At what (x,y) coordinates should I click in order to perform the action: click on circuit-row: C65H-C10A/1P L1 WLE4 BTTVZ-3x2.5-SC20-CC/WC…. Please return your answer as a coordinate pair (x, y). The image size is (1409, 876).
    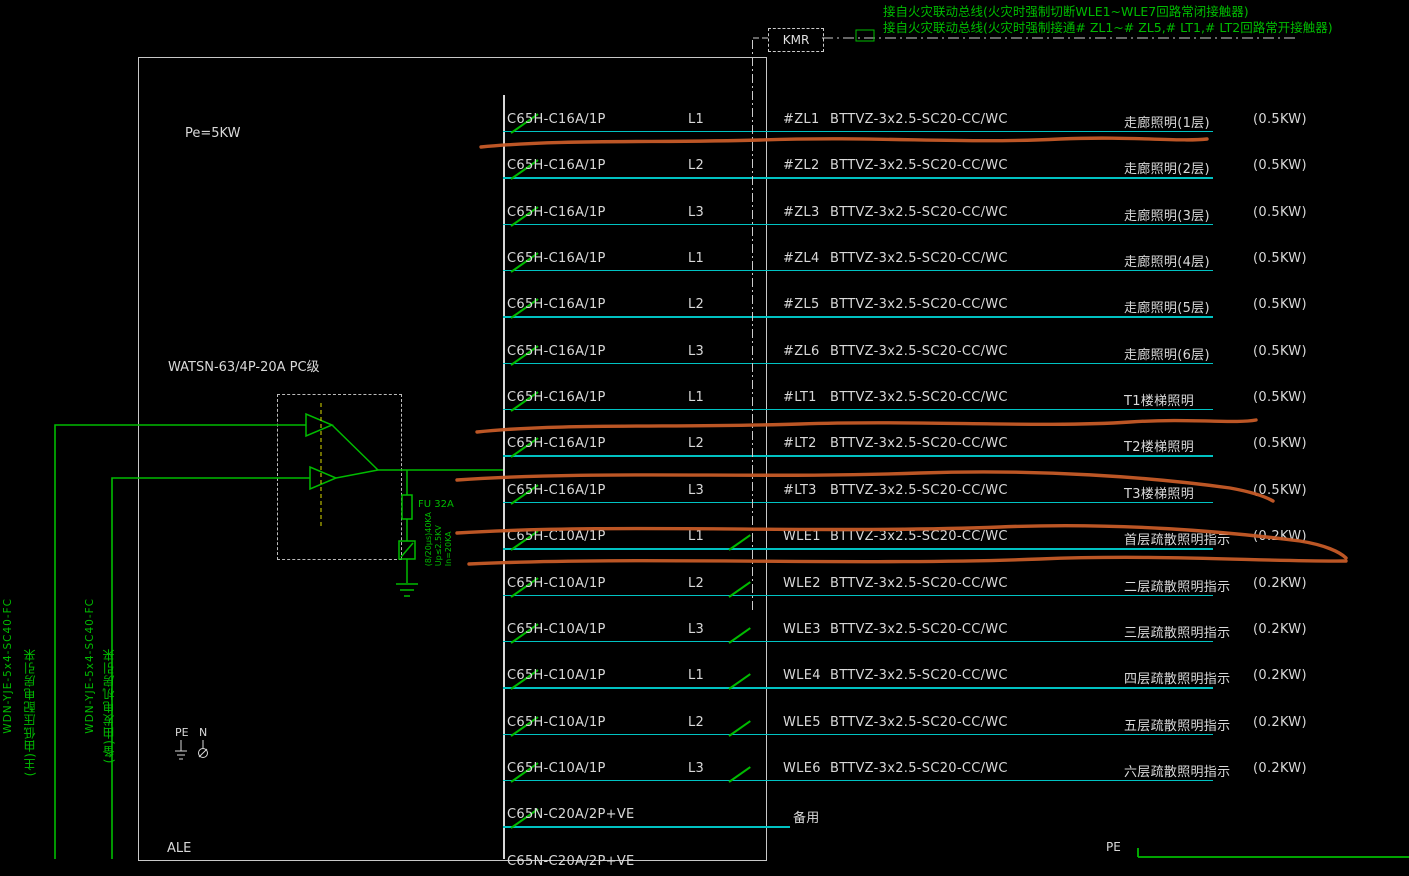
    Looking at the image, I should click on (704, 679).